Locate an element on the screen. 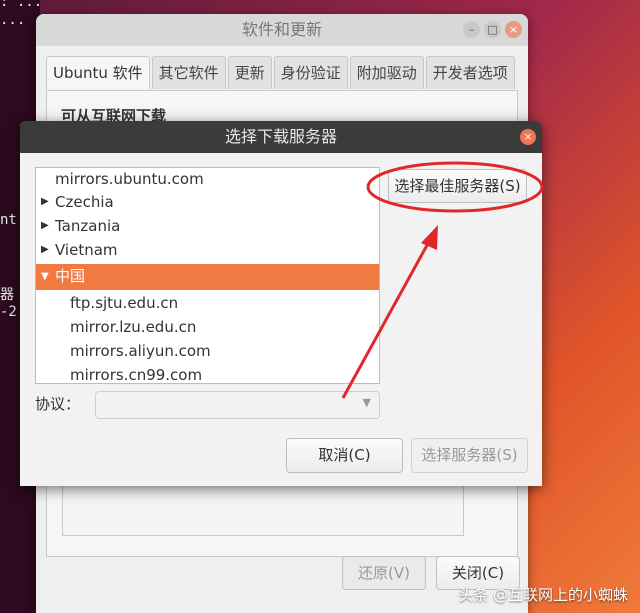 Image resolution: width=640 pixels, height=613 pixels. chevron-down-icon: ▼ is located at coordinates (366, 402).